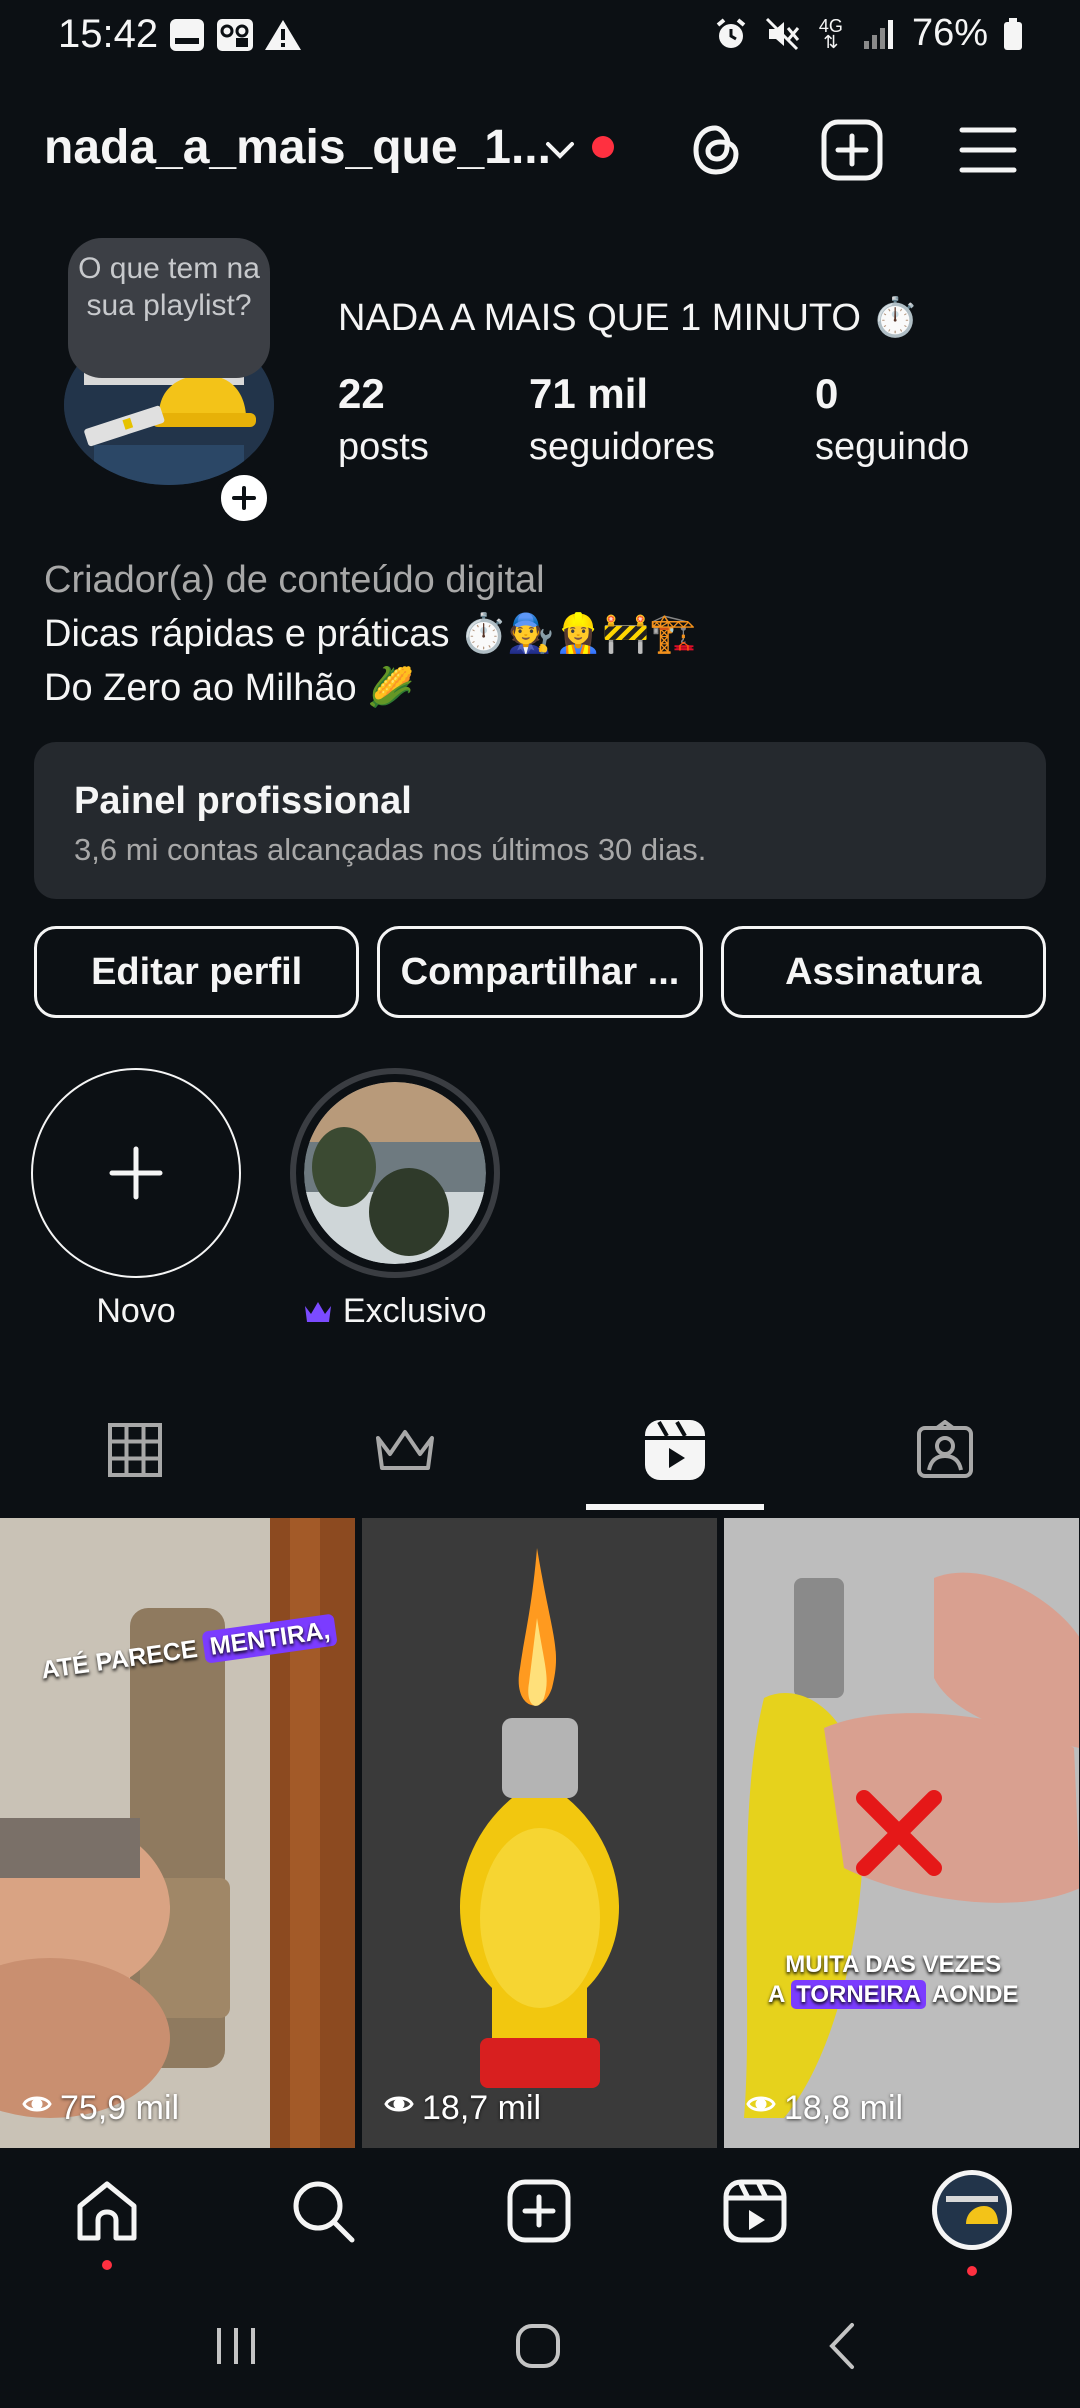  I want to click on battery-percent: 76%, so click(949, 33).